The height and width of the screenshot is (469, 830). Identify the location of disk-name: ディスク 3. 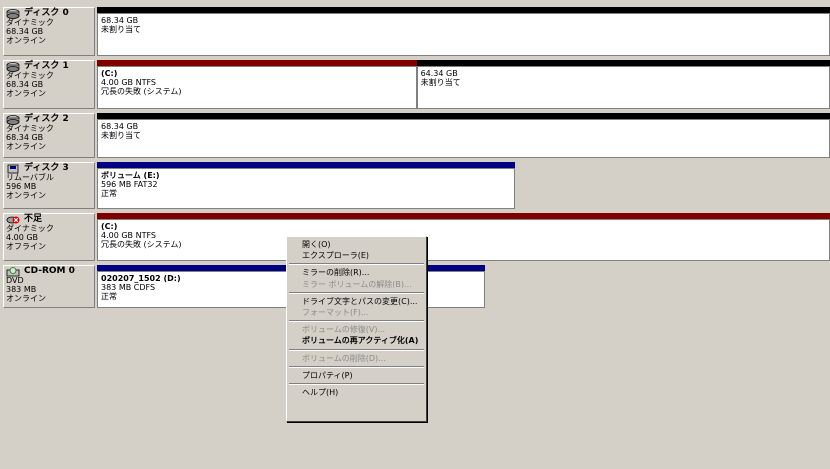
(46, 168).